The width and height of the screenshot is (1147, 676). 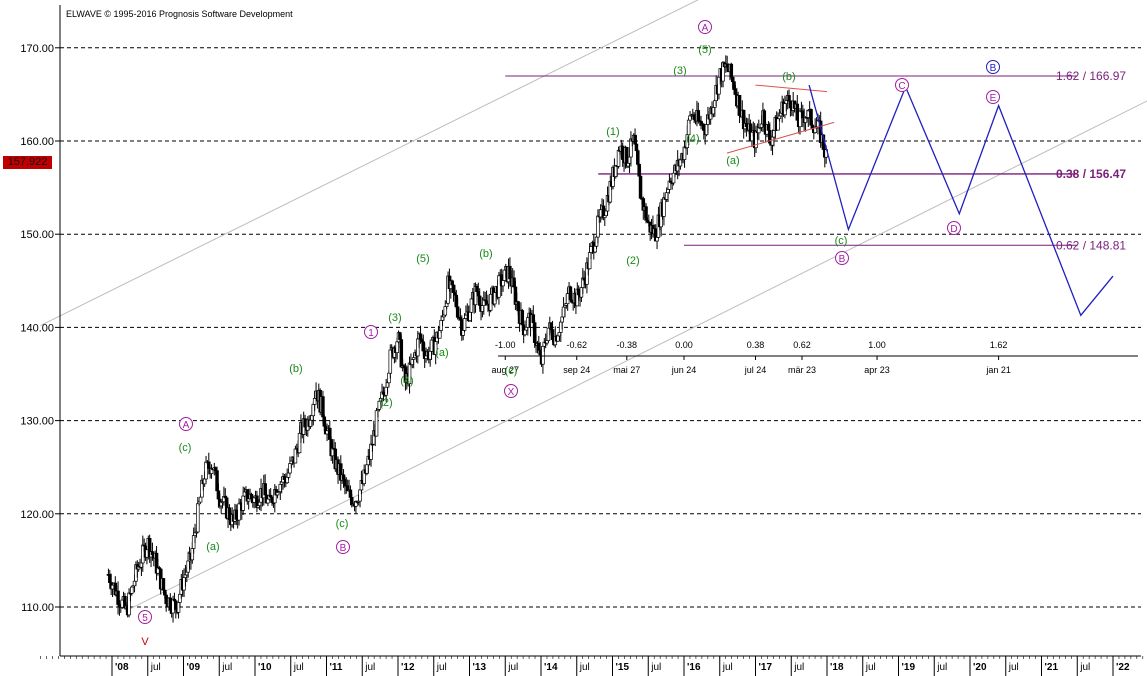 What do you see at coordinates (791, 88) in the screenshot?
I see `triangle-upper-line` at bounding box center [791, 88].